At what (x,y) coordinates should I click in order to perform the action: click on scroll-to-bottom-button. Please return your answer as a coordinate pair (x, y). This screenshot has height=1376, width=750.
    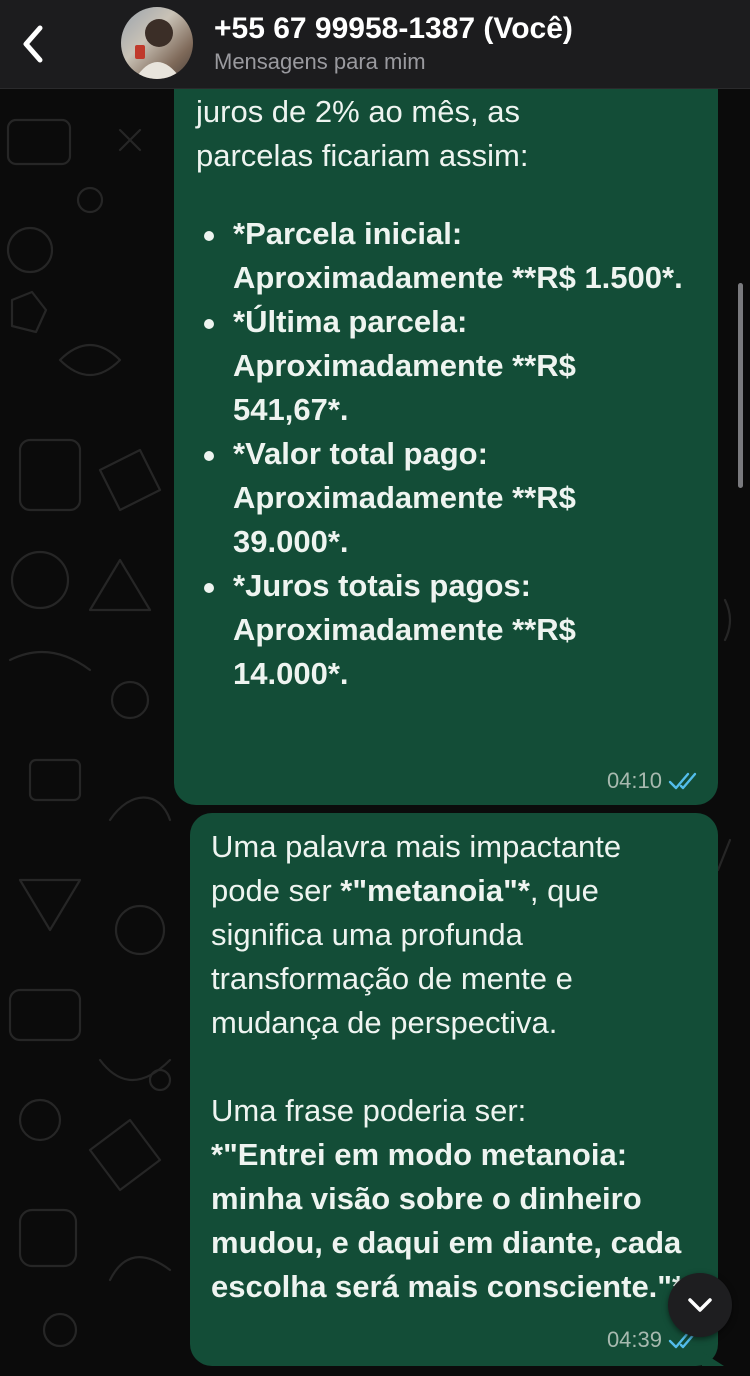
    Looking at the image, I should click on (700, 1305).